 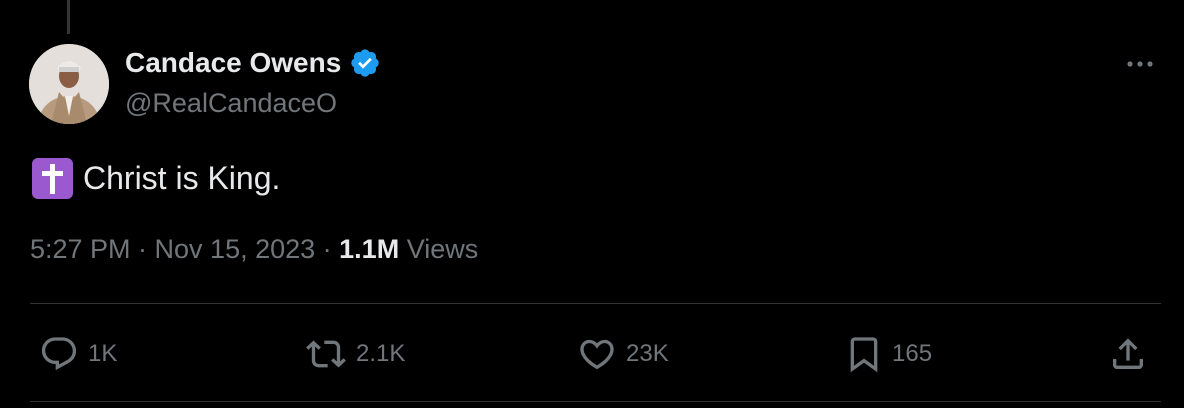 I want to click on heart-icon, so click(x=597, y=354).